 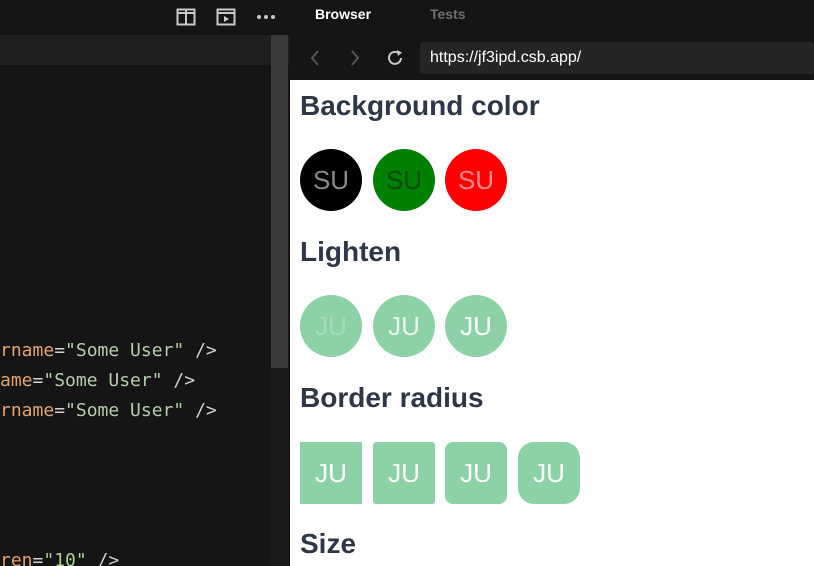 I want to click on forward-arrow-icon, so click(x=355, y=58).